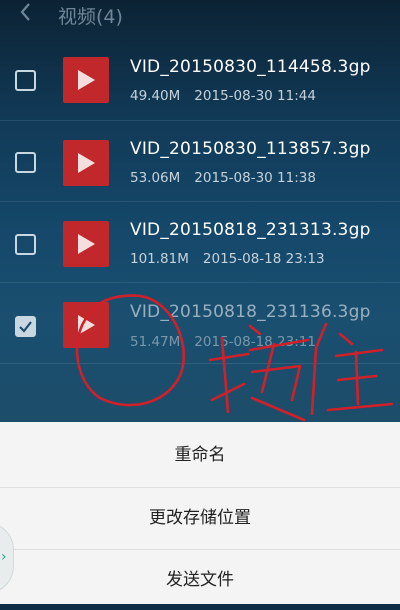 The width and height of the screenshot is (400, 610). I want to click on file-date: 2015-08-18 23:11, so click(255, 342).